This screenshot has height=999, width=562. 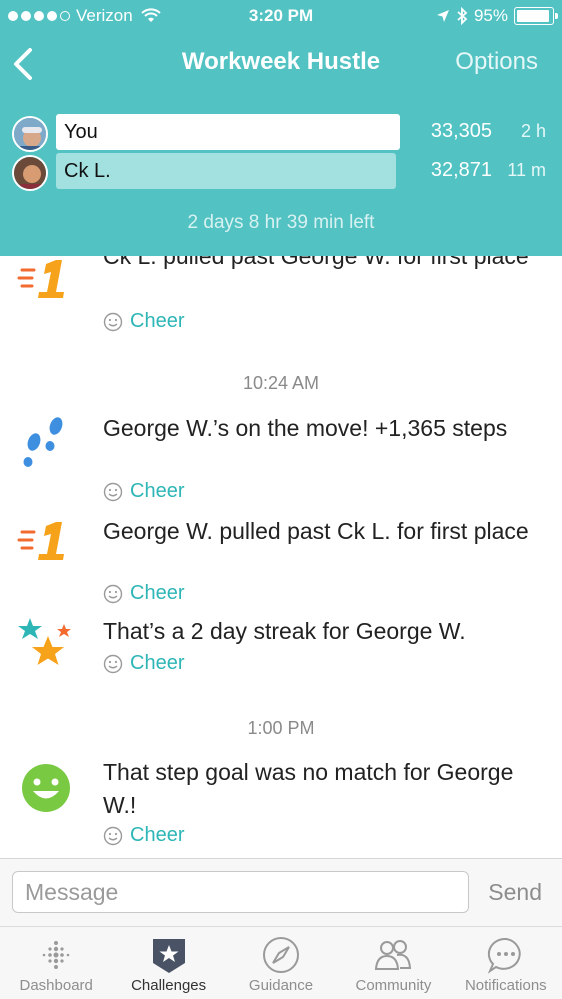 What do you see at coordinates (56, 955) in the screenshot?
I see `dashboard-icon` at bounding box center [56, 955].